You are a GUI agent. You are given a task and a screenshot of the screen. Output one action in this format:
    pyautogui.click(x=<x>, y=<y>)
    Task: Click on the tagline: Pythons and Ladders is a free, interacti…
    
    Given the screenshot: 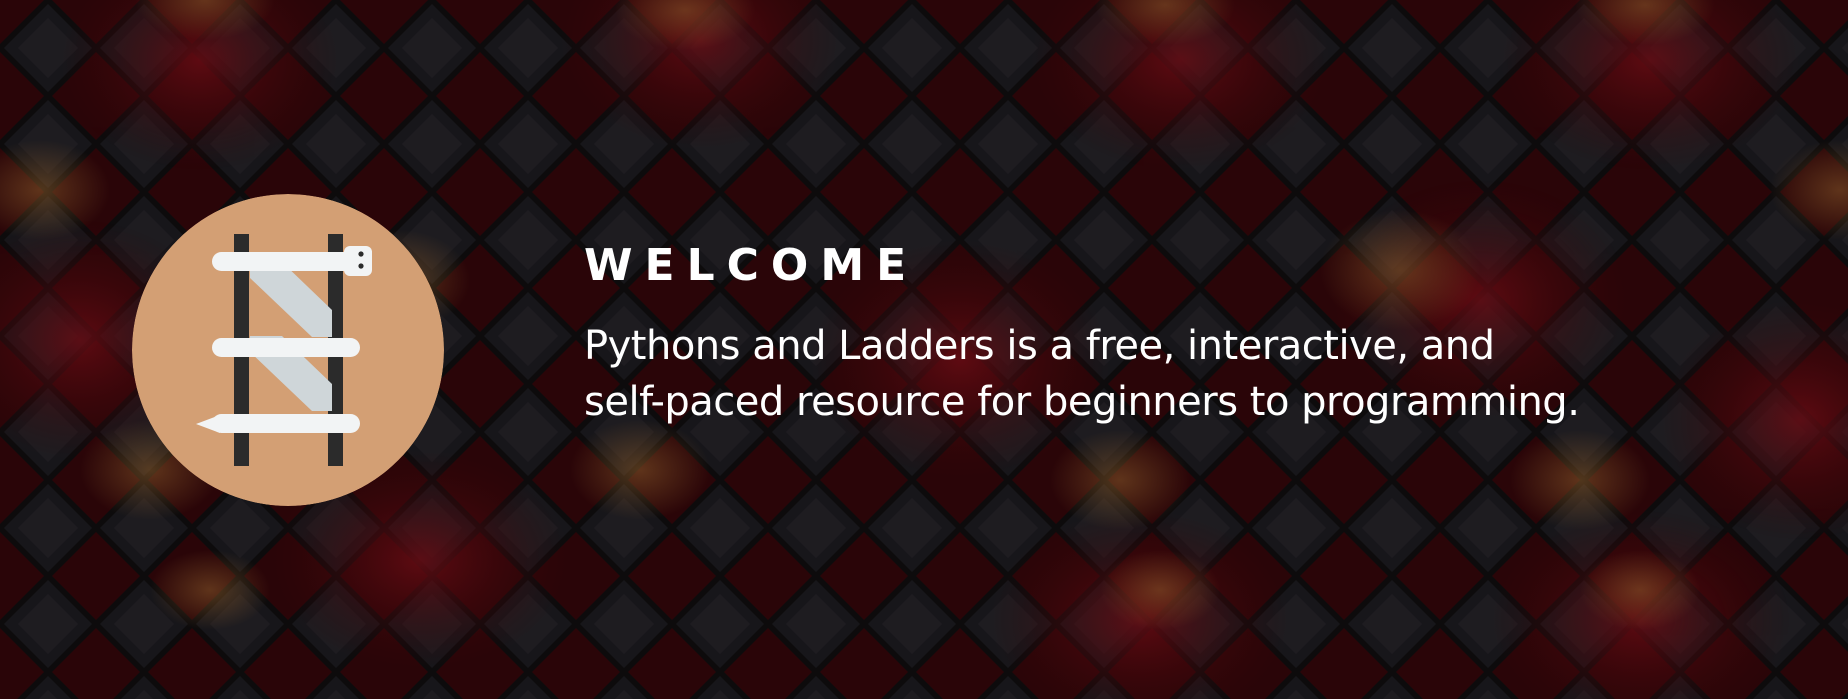 What is the action you would take?
    pyautogui.click(x=1134, y=374)
    